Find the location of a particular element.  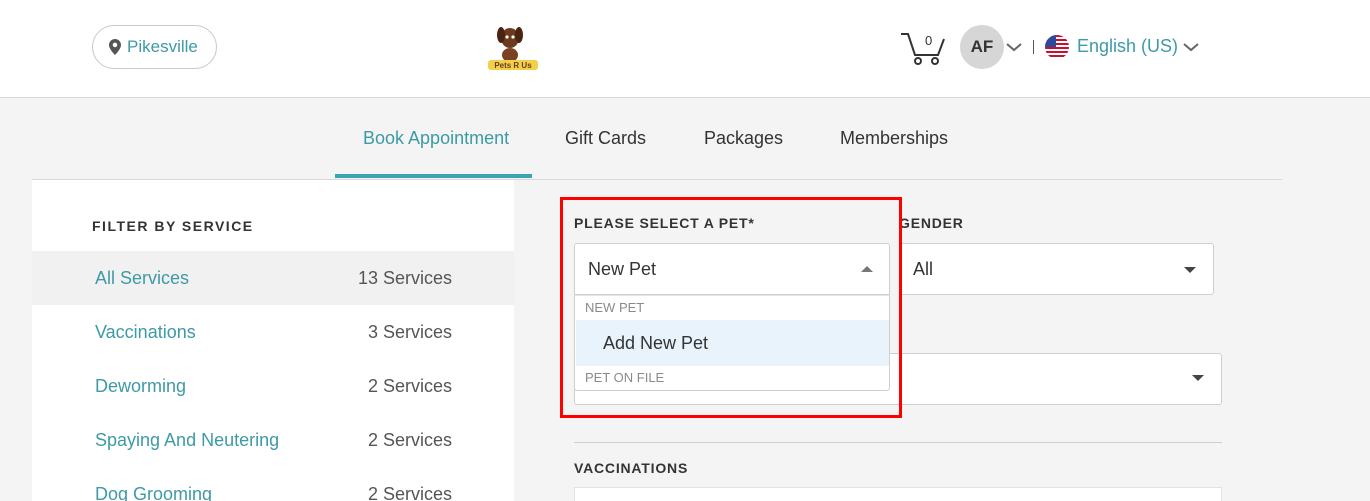

service-item-dog-grooming: Dog Grooming 2 Services is located at coordinates (273, 484).